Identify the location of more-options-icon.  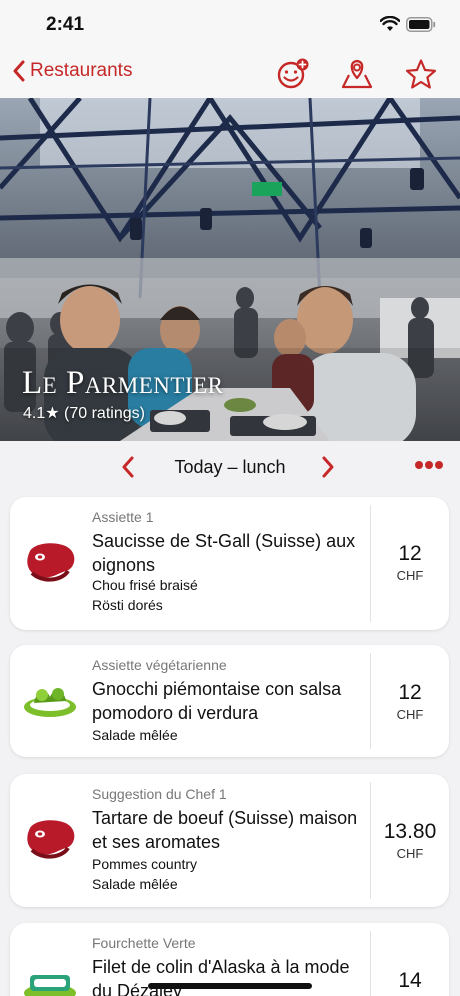
(429, 465).